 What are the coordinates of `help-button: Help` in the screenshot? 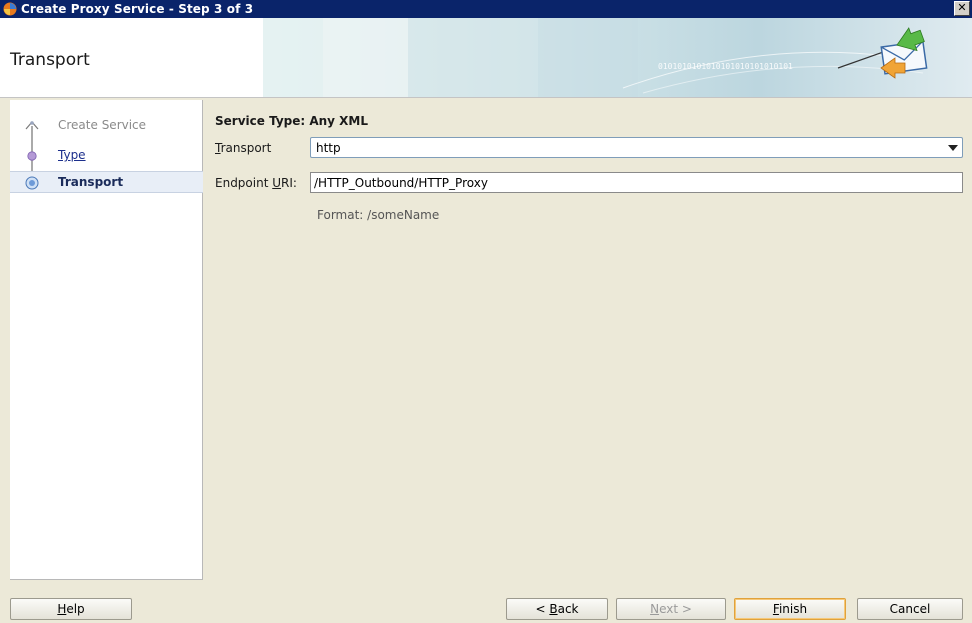 It's located at (71, 609).